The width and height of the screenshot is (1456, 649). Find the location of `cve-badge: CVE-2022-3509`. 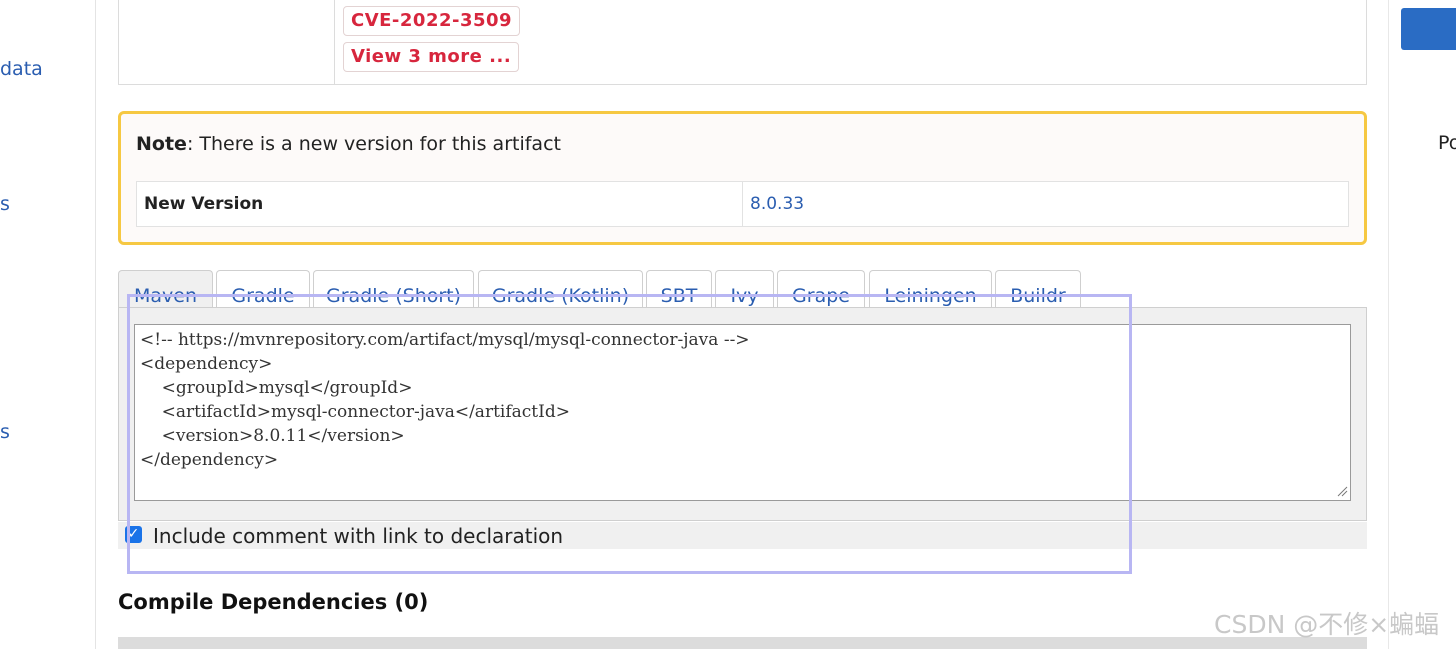

cve-badge: CVE-2022-3509 is located at coordinates (432, 21).